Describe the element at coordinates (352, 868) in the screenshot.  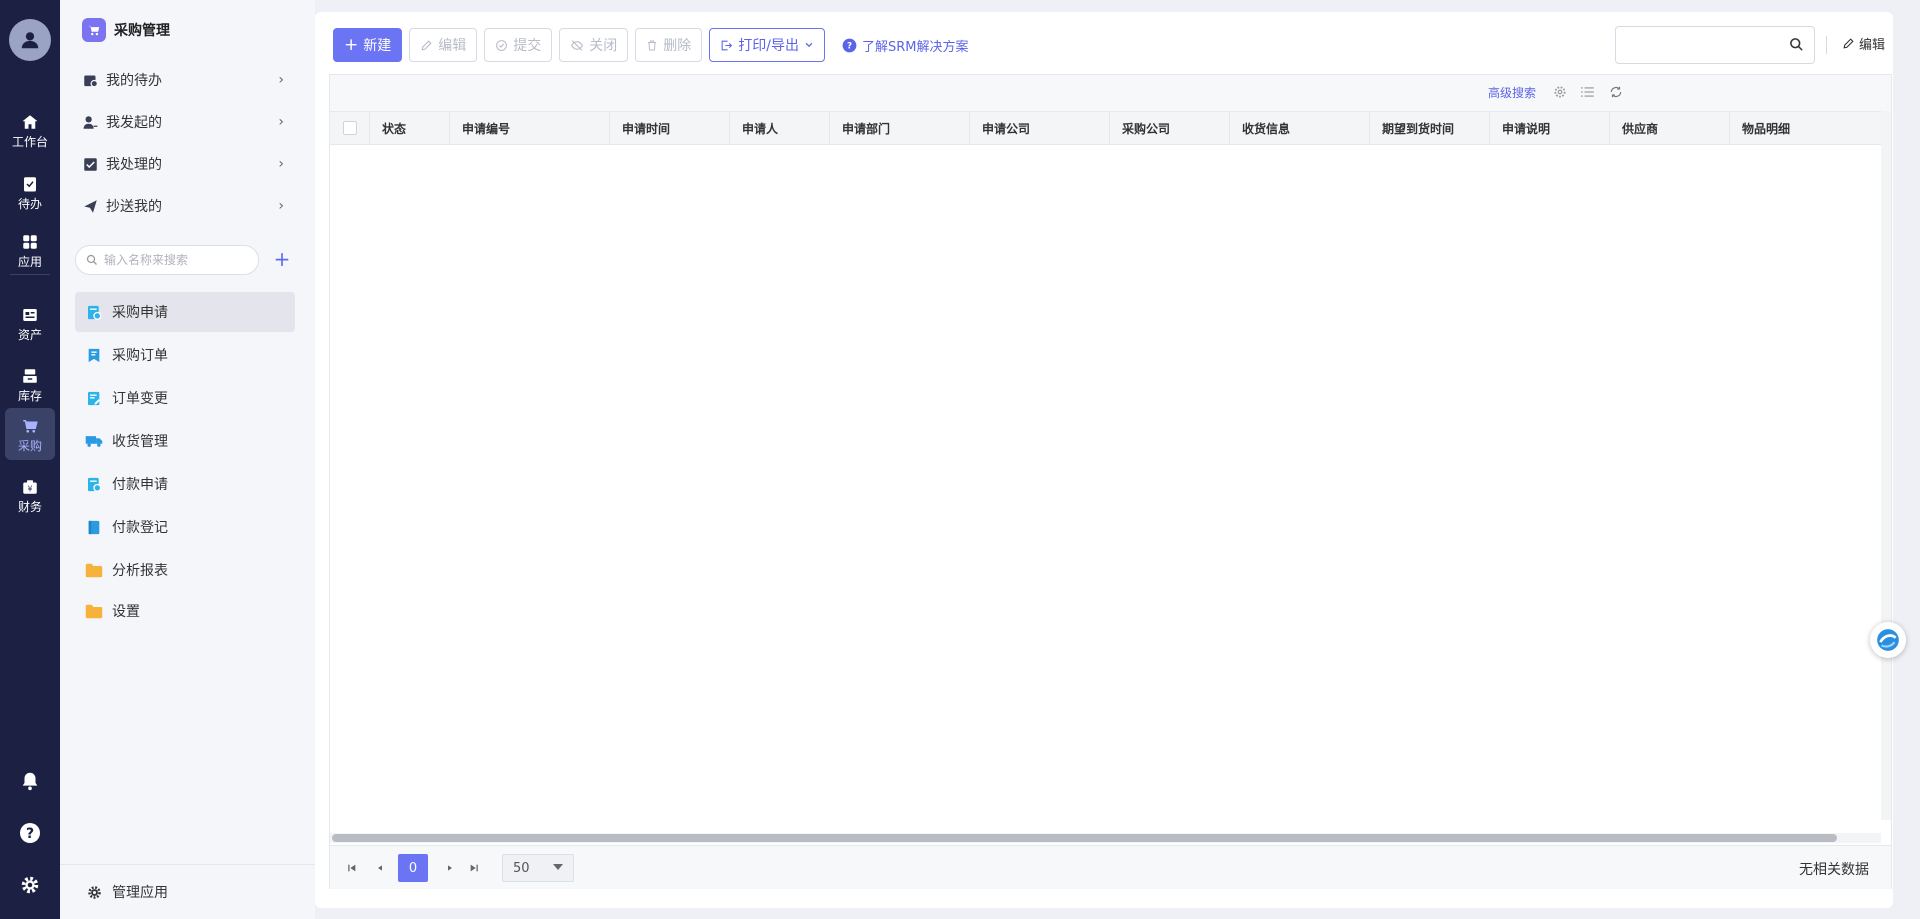
I see `first-page-icon` at that location.